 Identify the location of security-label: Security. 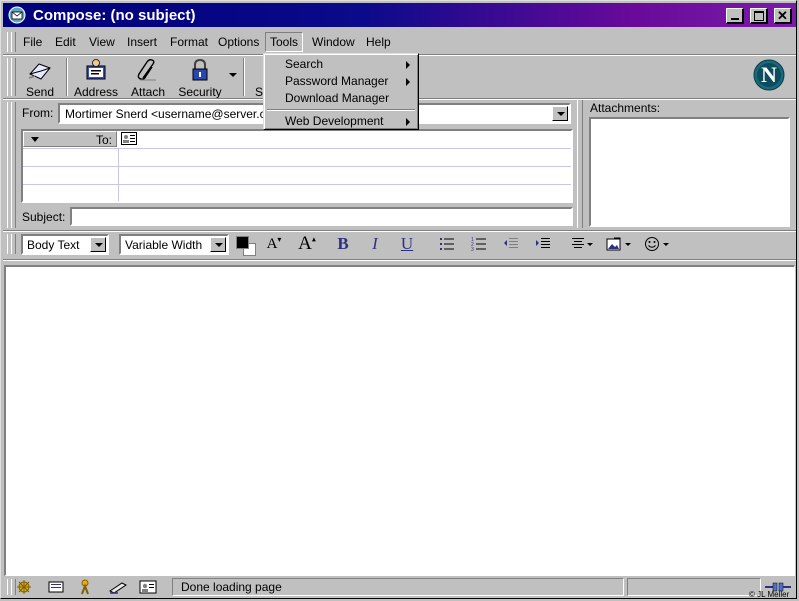
(200, 92).